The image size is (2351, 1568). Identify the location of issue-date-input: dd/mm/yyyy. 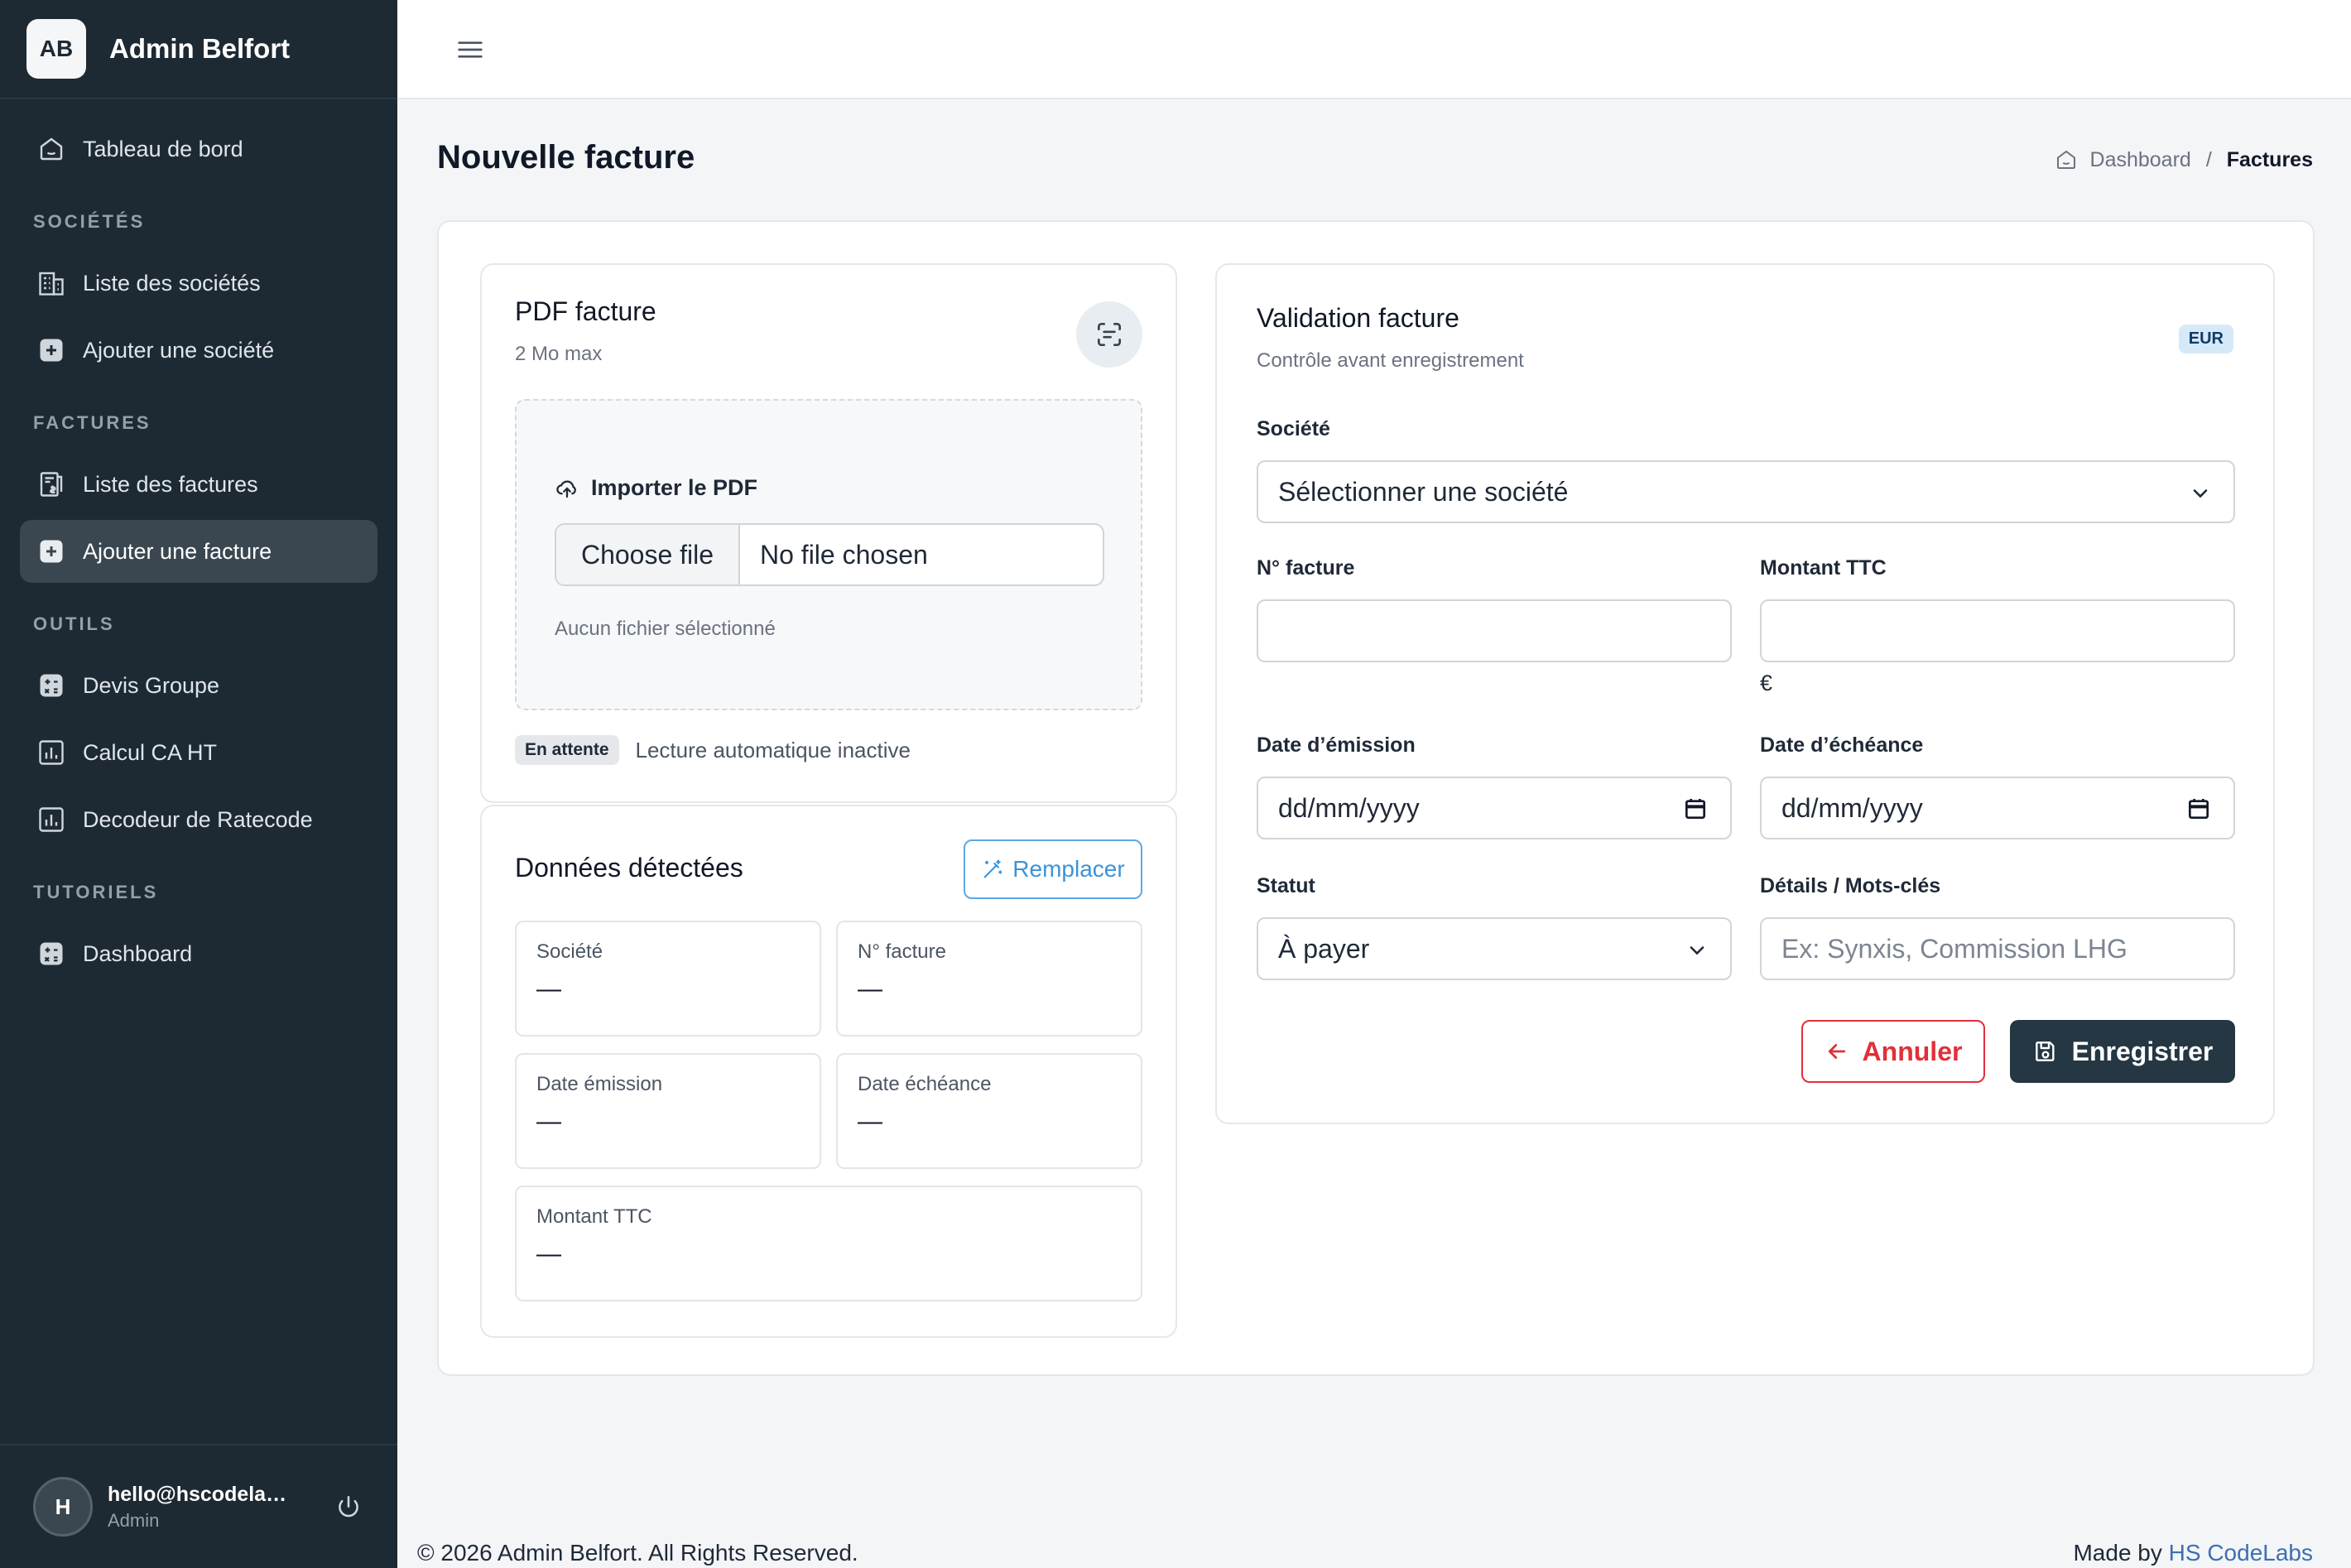
(1494, 808).